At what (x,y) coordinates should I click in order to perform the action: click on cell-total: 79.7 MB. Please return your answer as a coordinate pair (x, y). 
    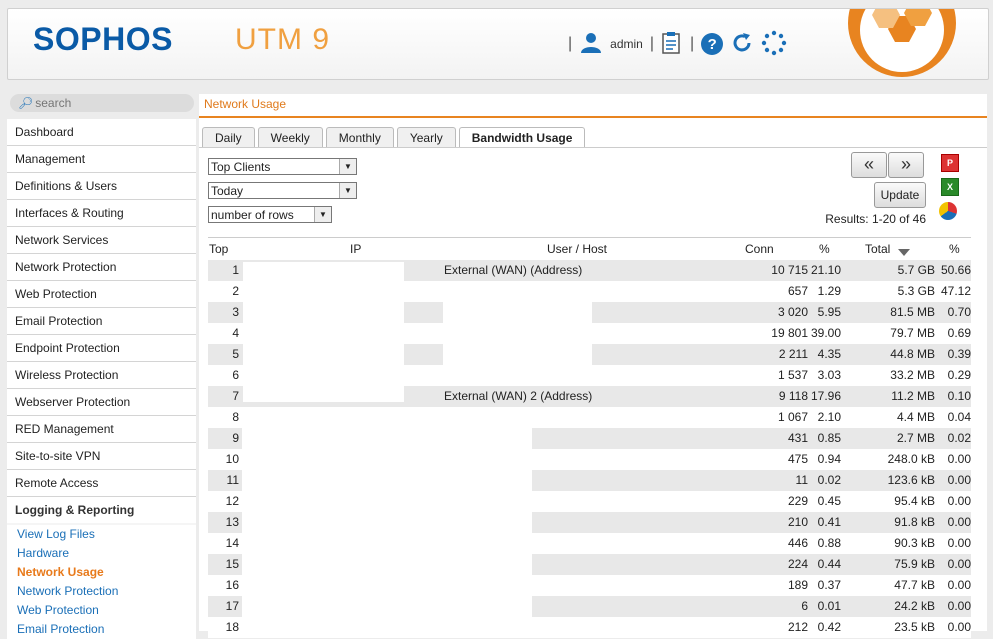
    Looking at the image, I should click on (912, 333).